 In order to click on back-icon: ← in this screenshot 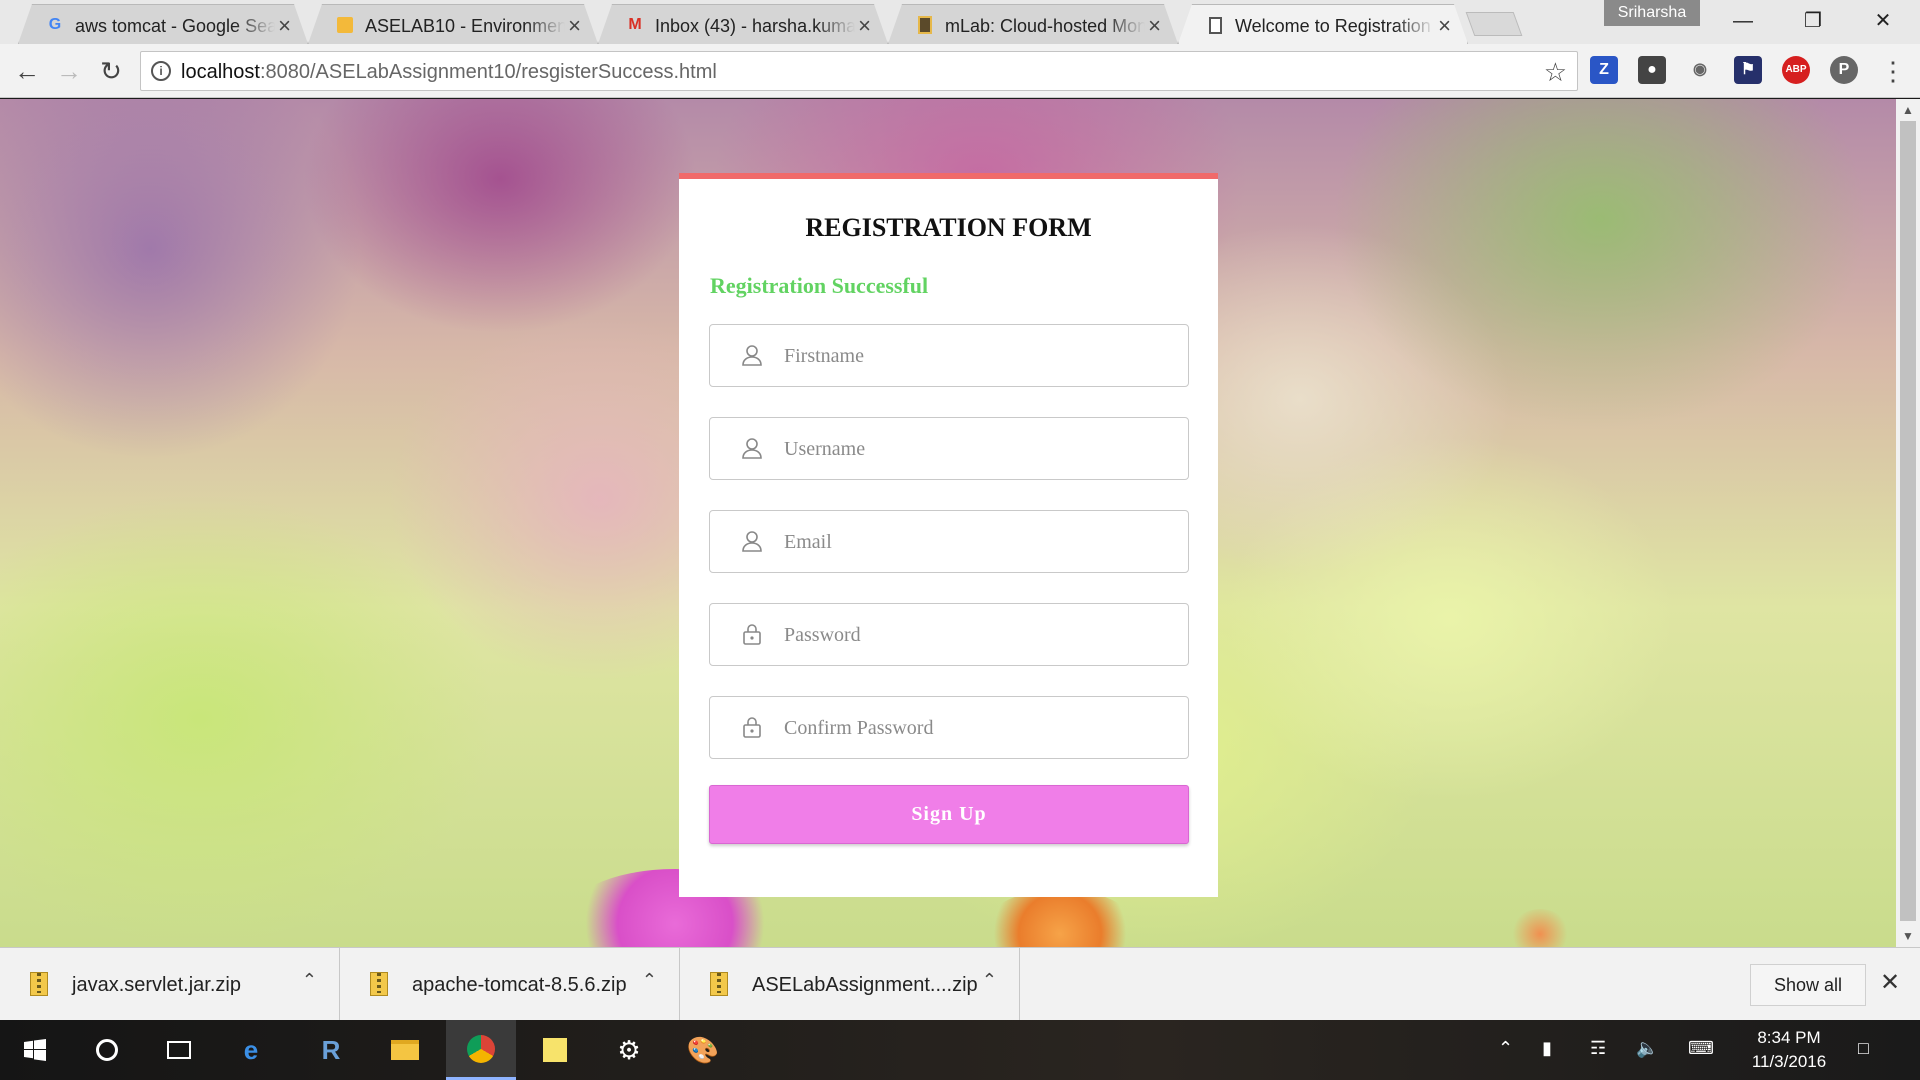, I will do `click(27, 71)`.